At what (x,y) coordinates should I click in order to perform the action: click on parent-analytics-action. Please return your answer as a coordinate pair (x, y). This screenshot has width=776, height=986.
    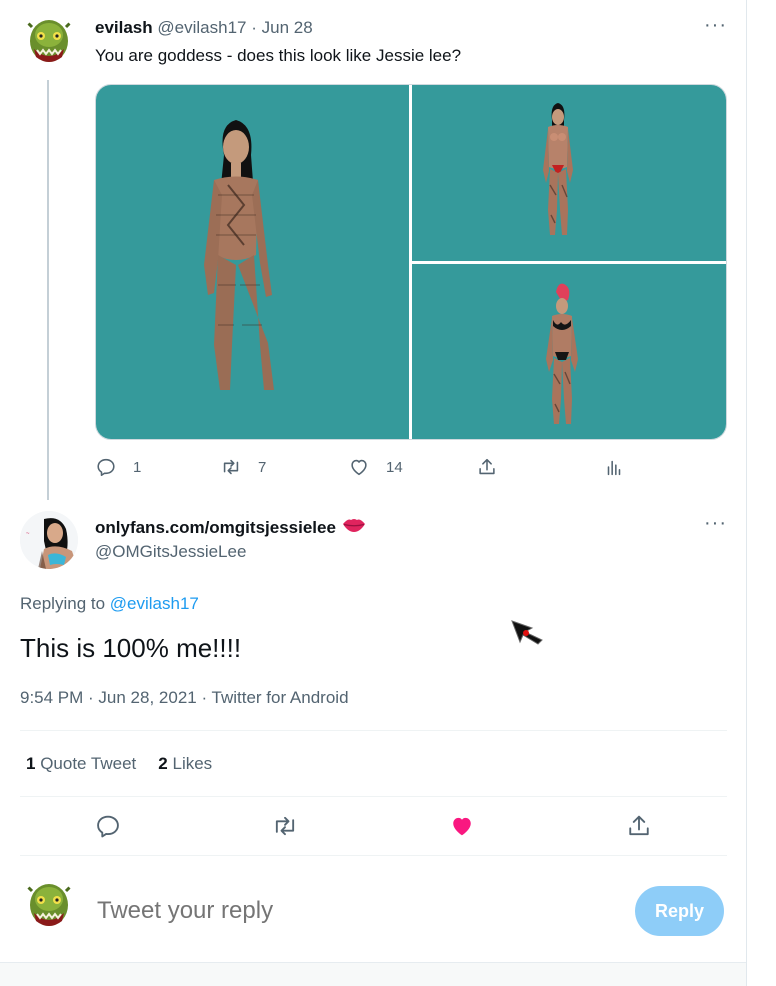
    Looking at the image, I should click on (614, 467).